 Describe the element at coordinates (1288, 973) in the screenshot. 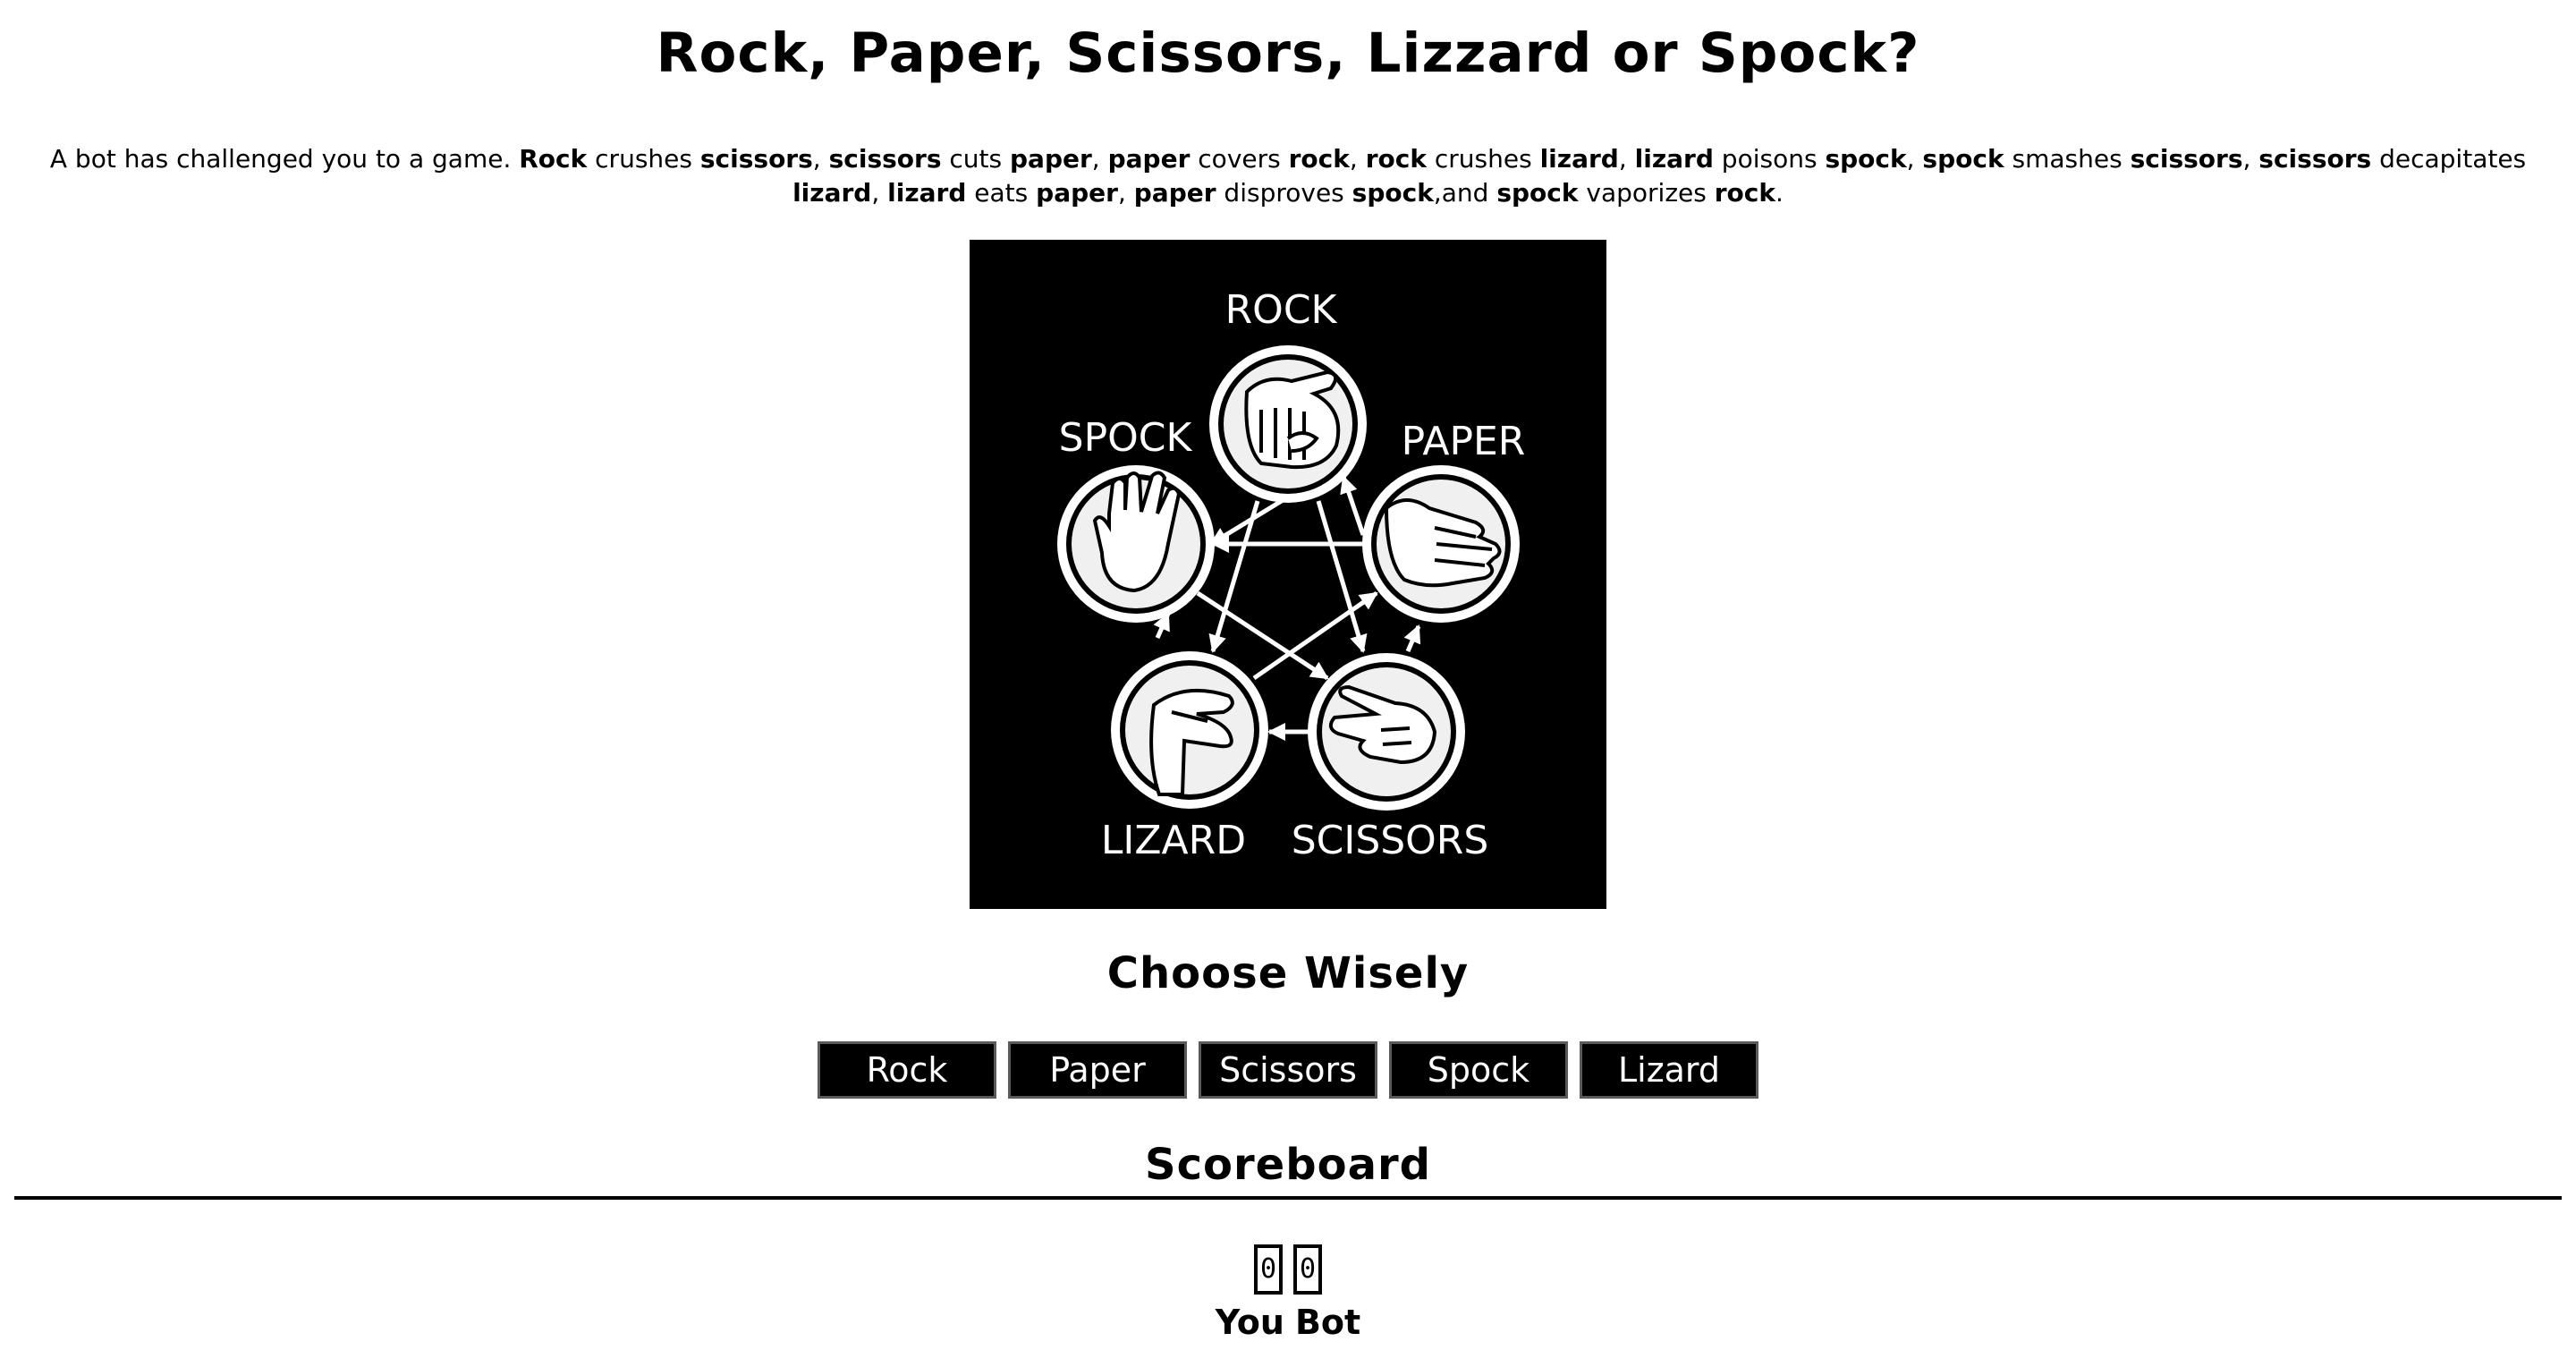

I see `choose-heading: Choose Wisely` at that location.